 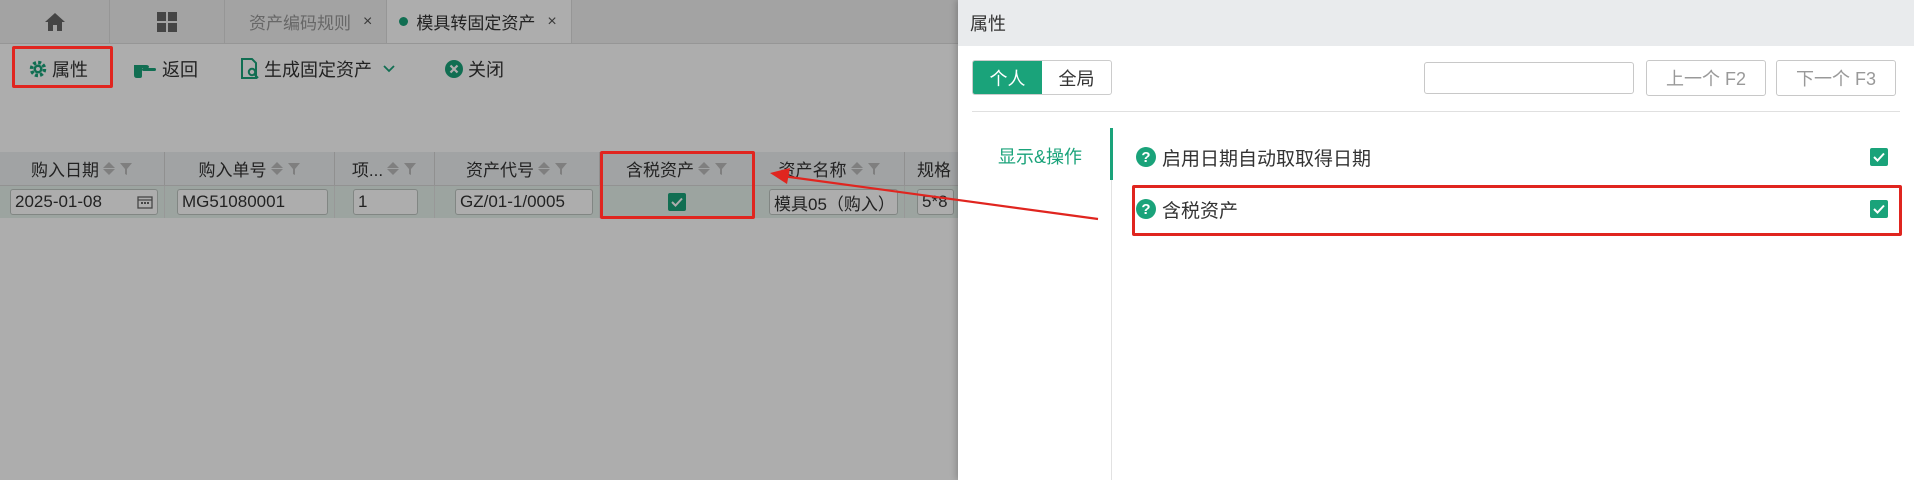 What do you see at coordinates (1836, 78) in the screenshot?
I see `next-button: 下一个 F3` at bounding box center [1836, 78].